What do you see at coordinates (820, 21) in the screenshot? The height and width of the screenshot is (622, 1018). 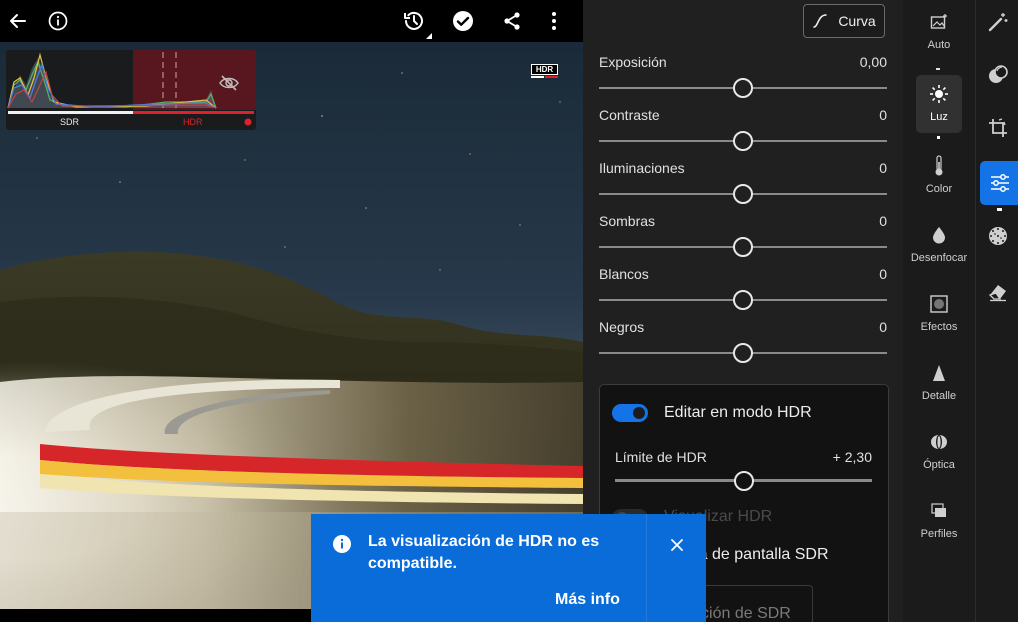 I see `curve-icon` at bounding box center [820, 21].